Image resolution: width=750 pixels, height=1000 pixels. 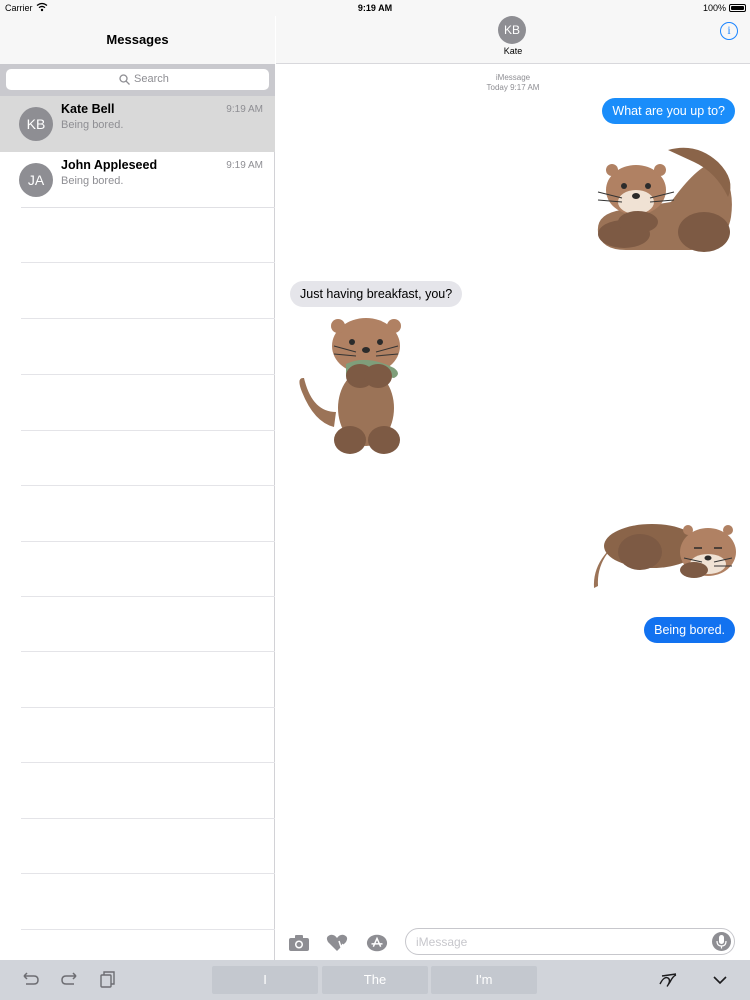 I want to click on dismiss-keyboard-icon, so click(x=720, y=980).